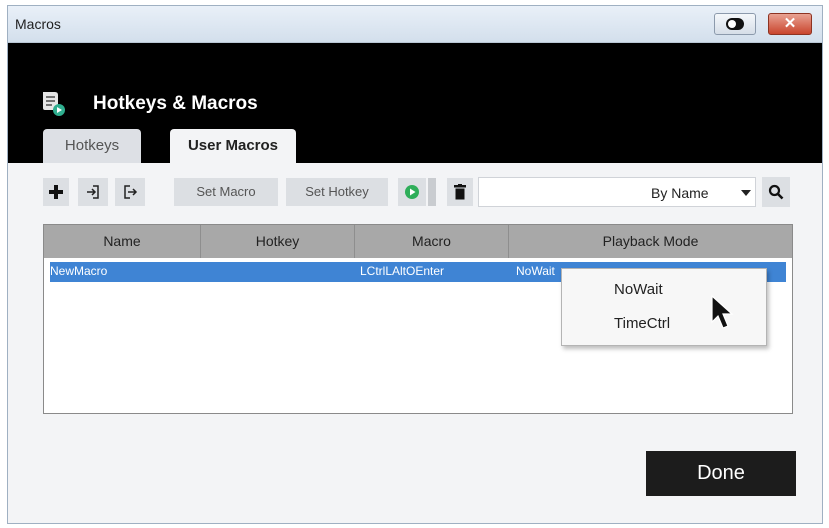  Describe the element at coordinates (722, 311) in the screenshot. I see `mouse-cursor-icon` at that location.